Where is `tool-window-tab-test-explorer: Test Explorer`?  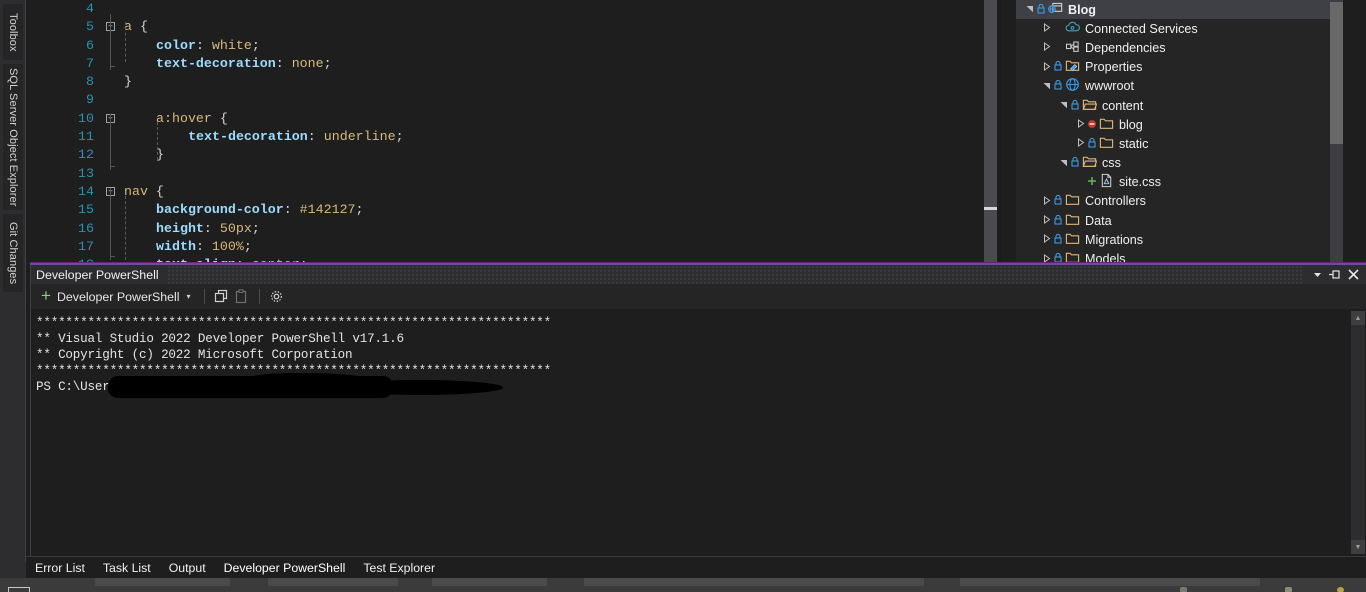
tool-window-tab-test-explorer: Test Explorer is located at coordinates (399, 567).